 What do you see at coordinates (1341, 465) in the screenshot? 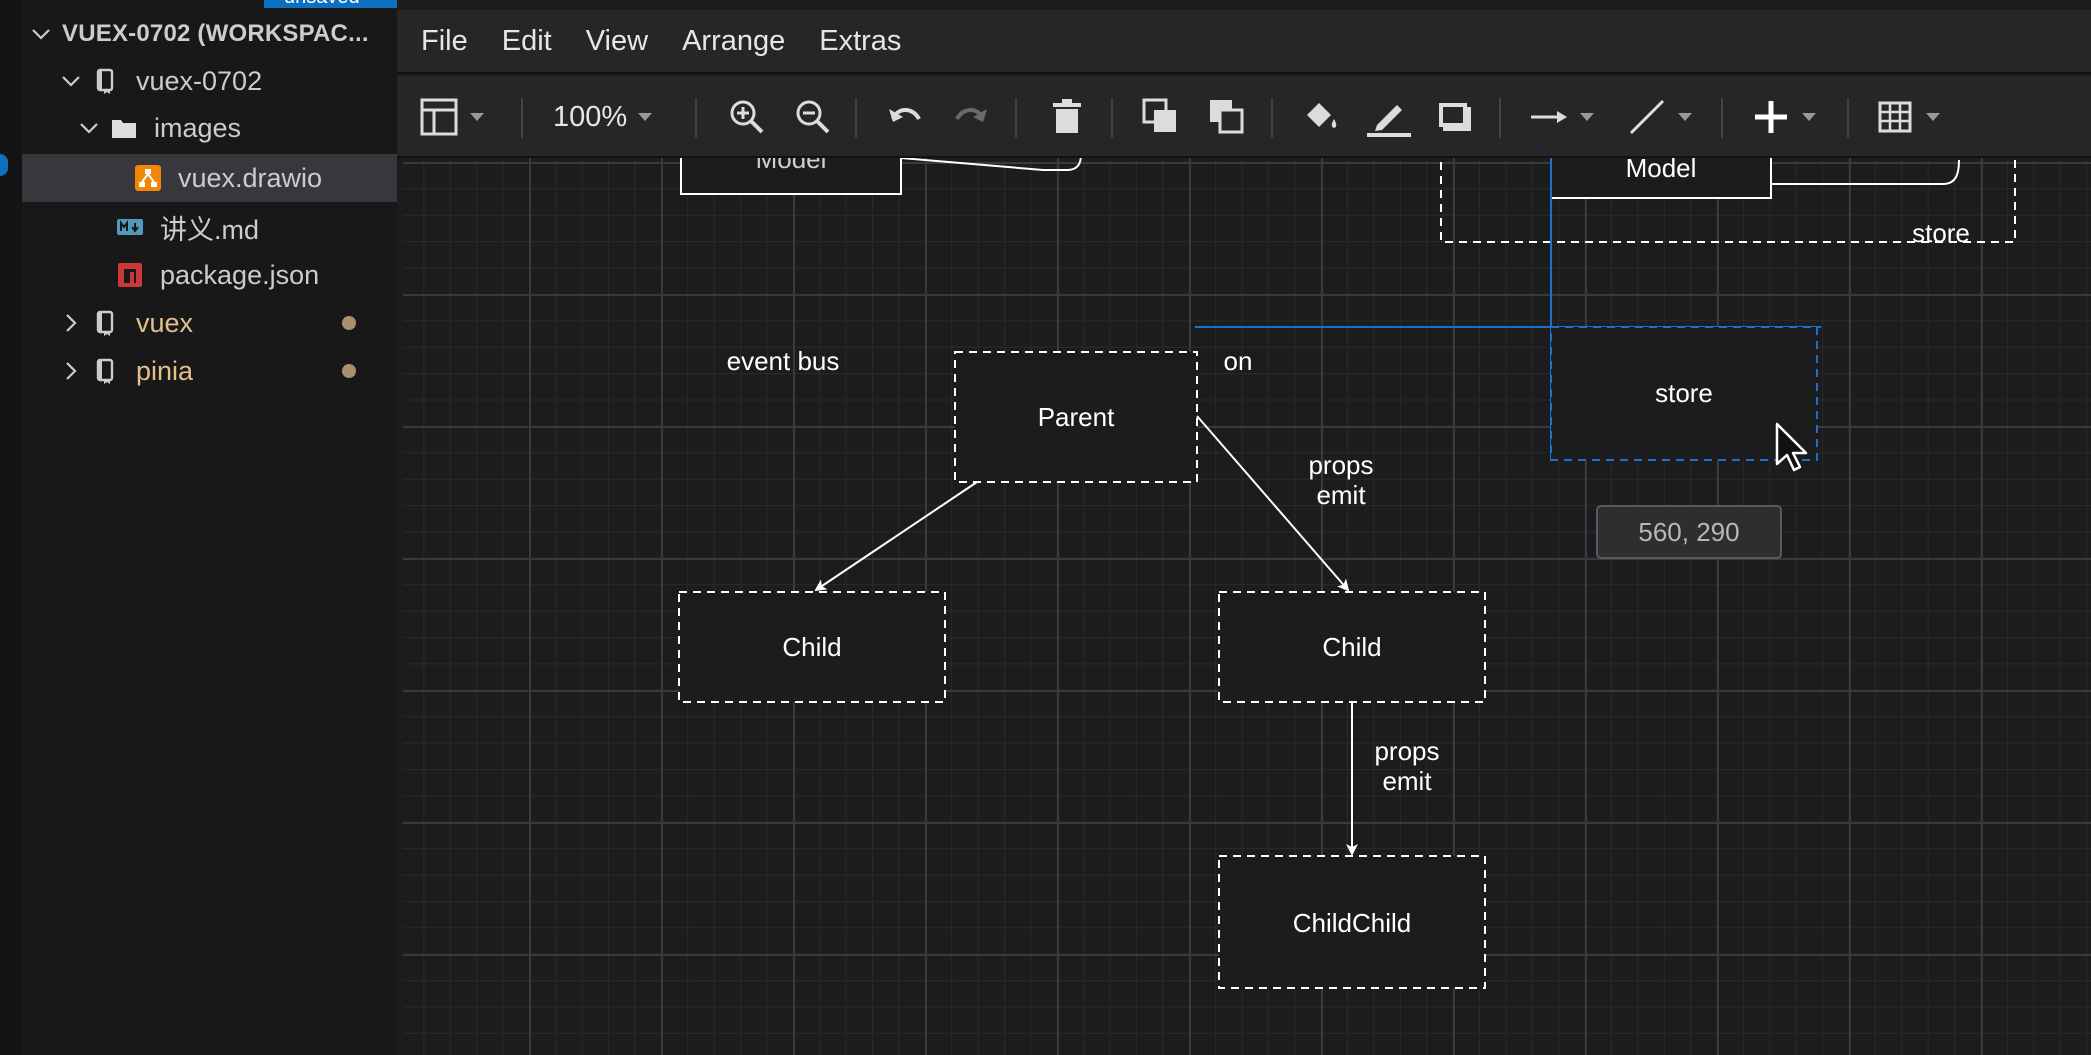
I see `props-label-1: props` at bounding box center [1341, 465].